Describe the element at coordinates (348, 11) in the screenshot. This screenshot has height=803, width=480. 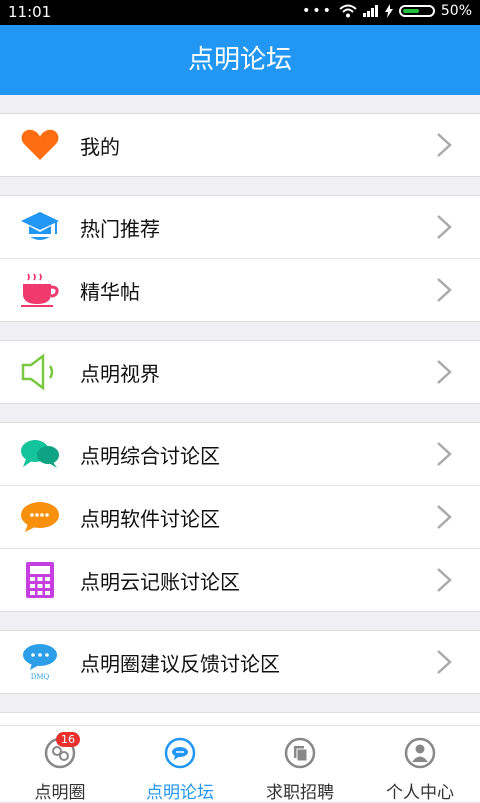
I see `wifi-icon` at that location.